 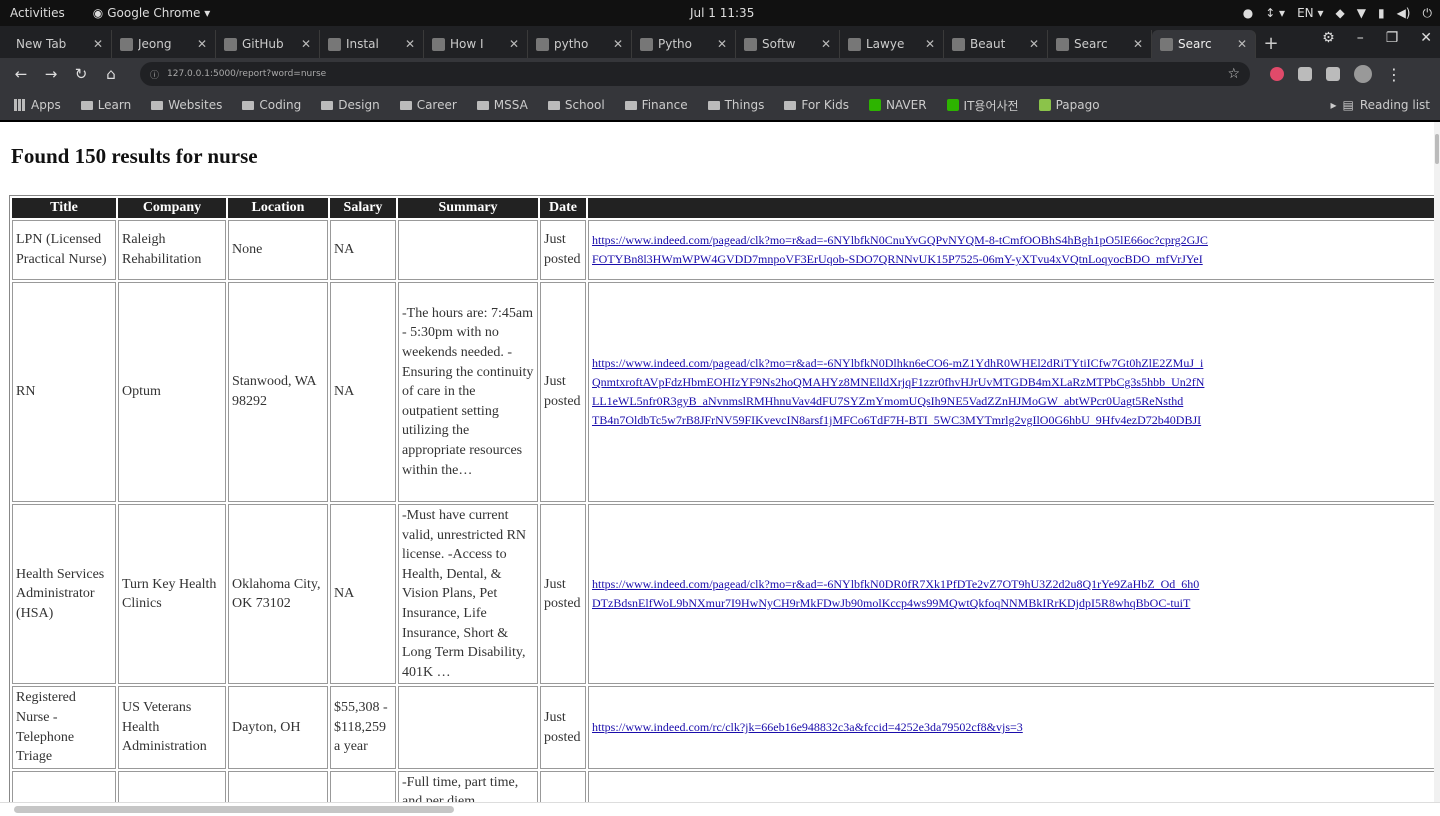 What do you see at coordinates (64, 392) in the screenshot?
I see `cell-title: RN` at bounding box center [64, 392].